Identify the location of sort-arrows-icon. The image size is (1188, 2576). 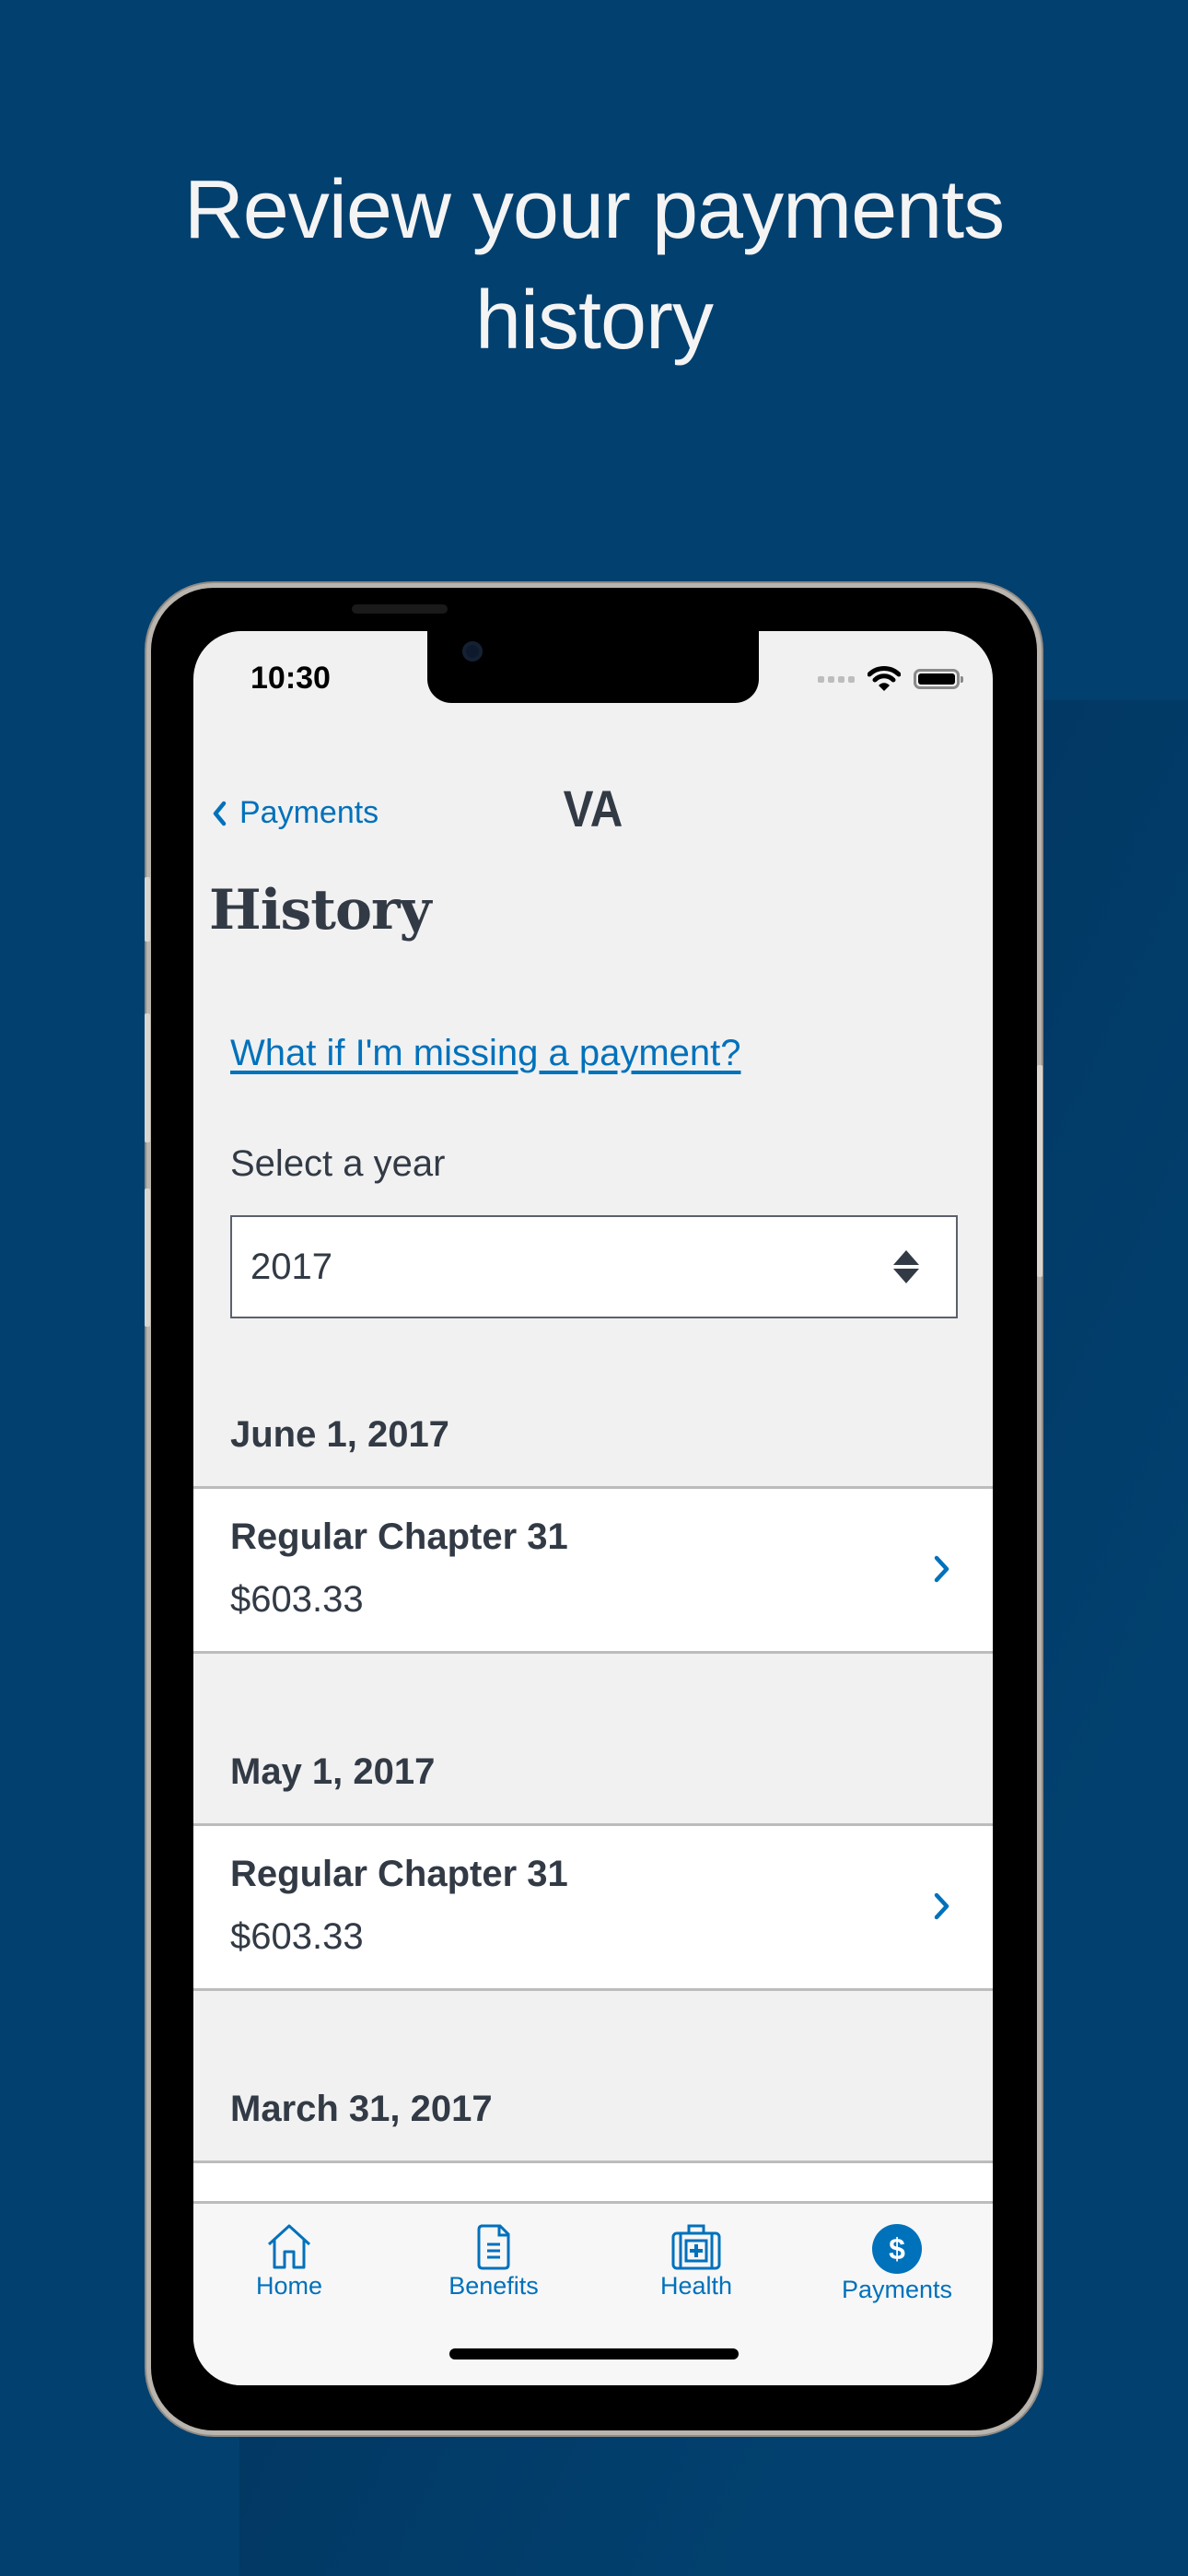
(906, 1266).